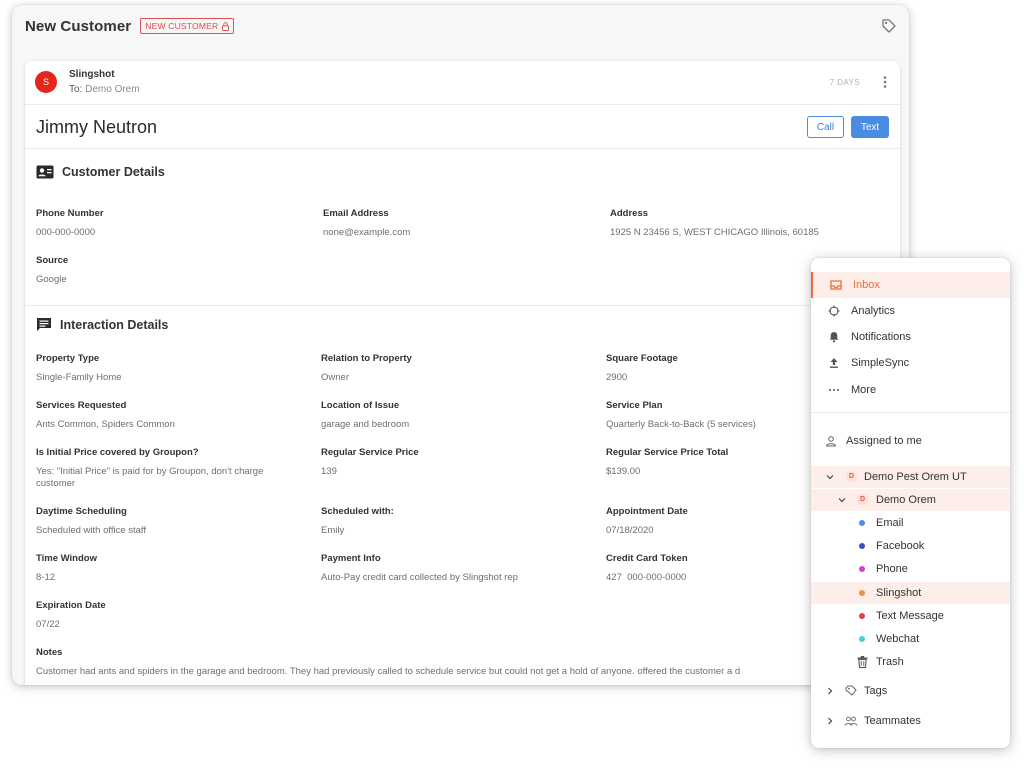 This screenshot has width=1024, height=768. I want to click on message-sender-row: S Slingshot To: Demo Orem 7 DAYS, so click(462, 83).